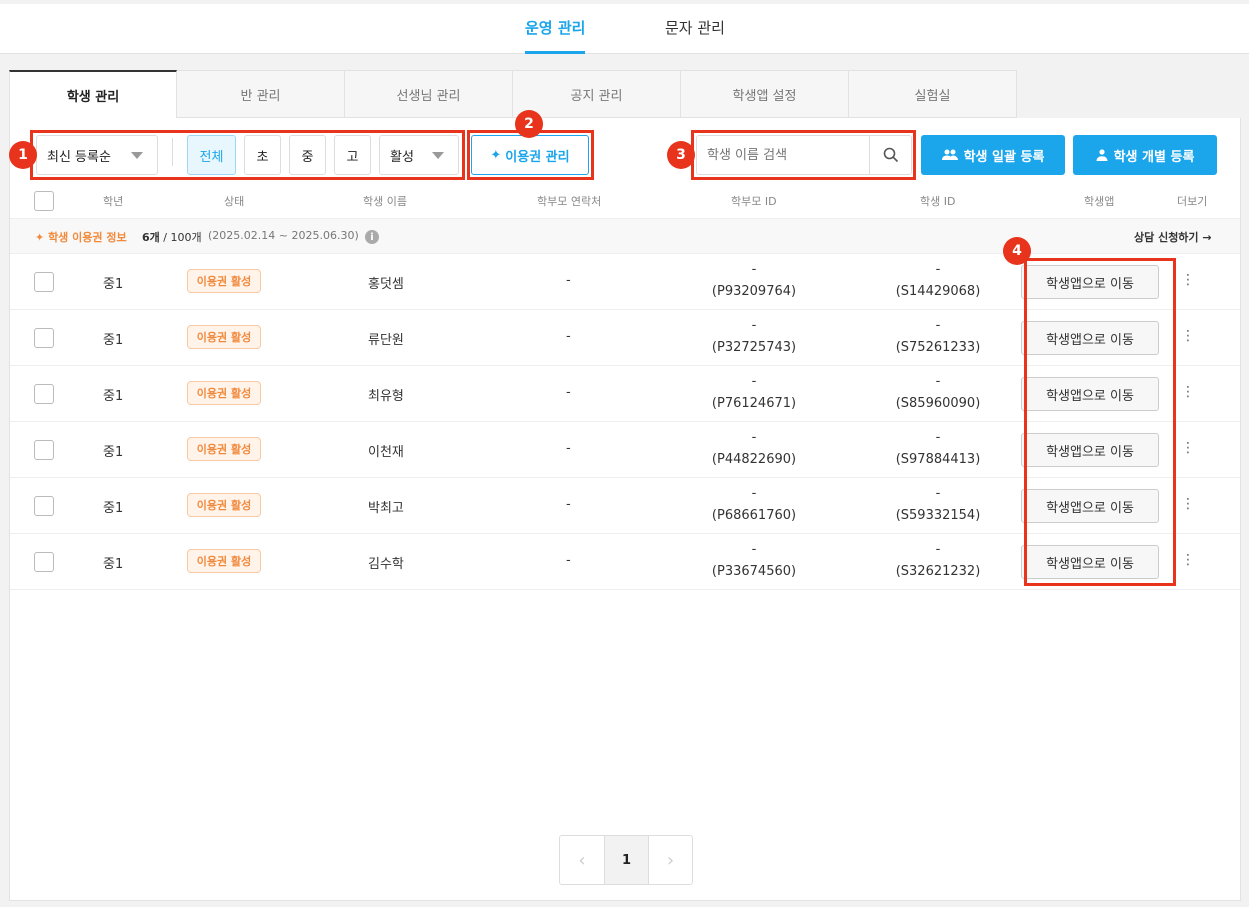  Describe the element at coordinates (113, 201) in the screenshot. I see `col-grade: 학년` at that location.